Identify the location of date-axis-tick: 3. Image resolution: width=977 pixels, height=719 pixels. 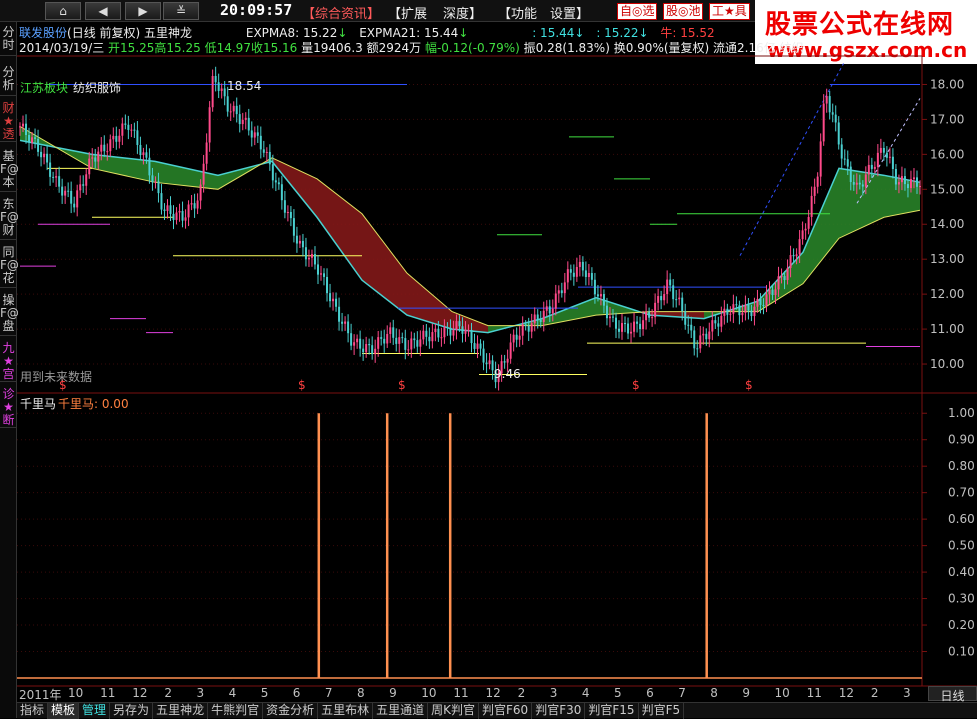
(553, 693).